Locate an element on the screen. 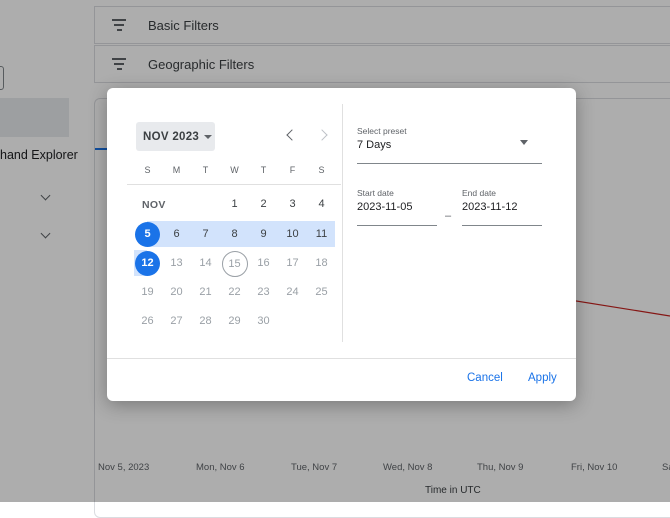  calendar-day: 11 is located at coordinates (321, 234).